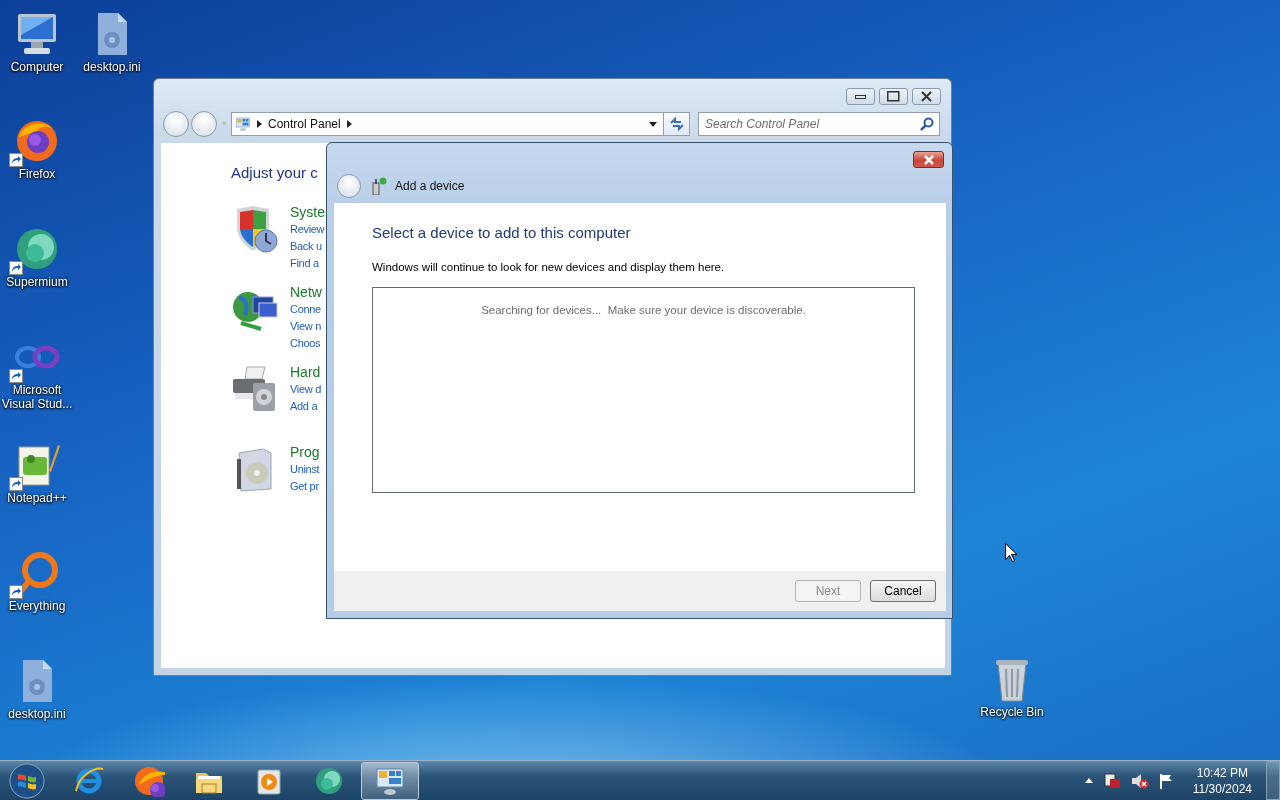 The image size is (1280, 800). Describe the element at coordinates (306, 292) in the screenshot. I see `category-link: Netw` at that location.